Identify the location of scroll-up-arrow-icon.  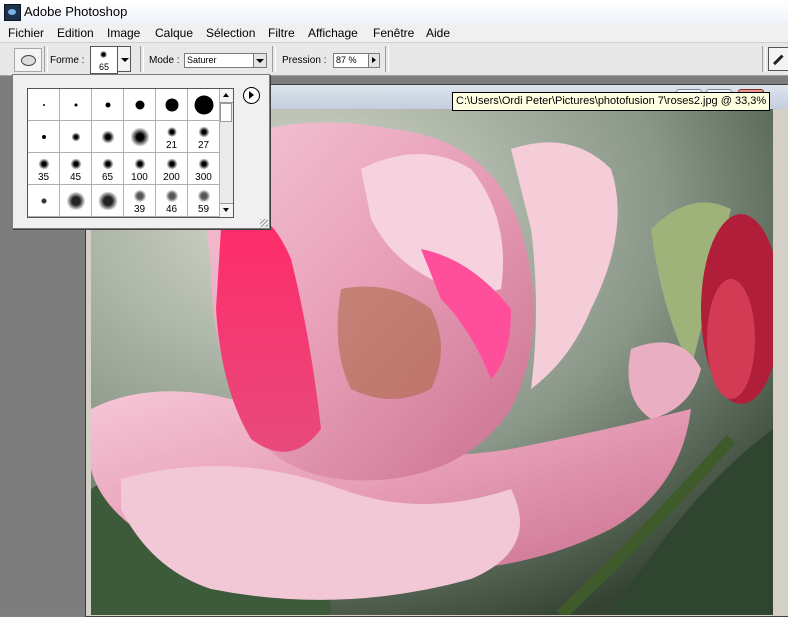
(226, 96).